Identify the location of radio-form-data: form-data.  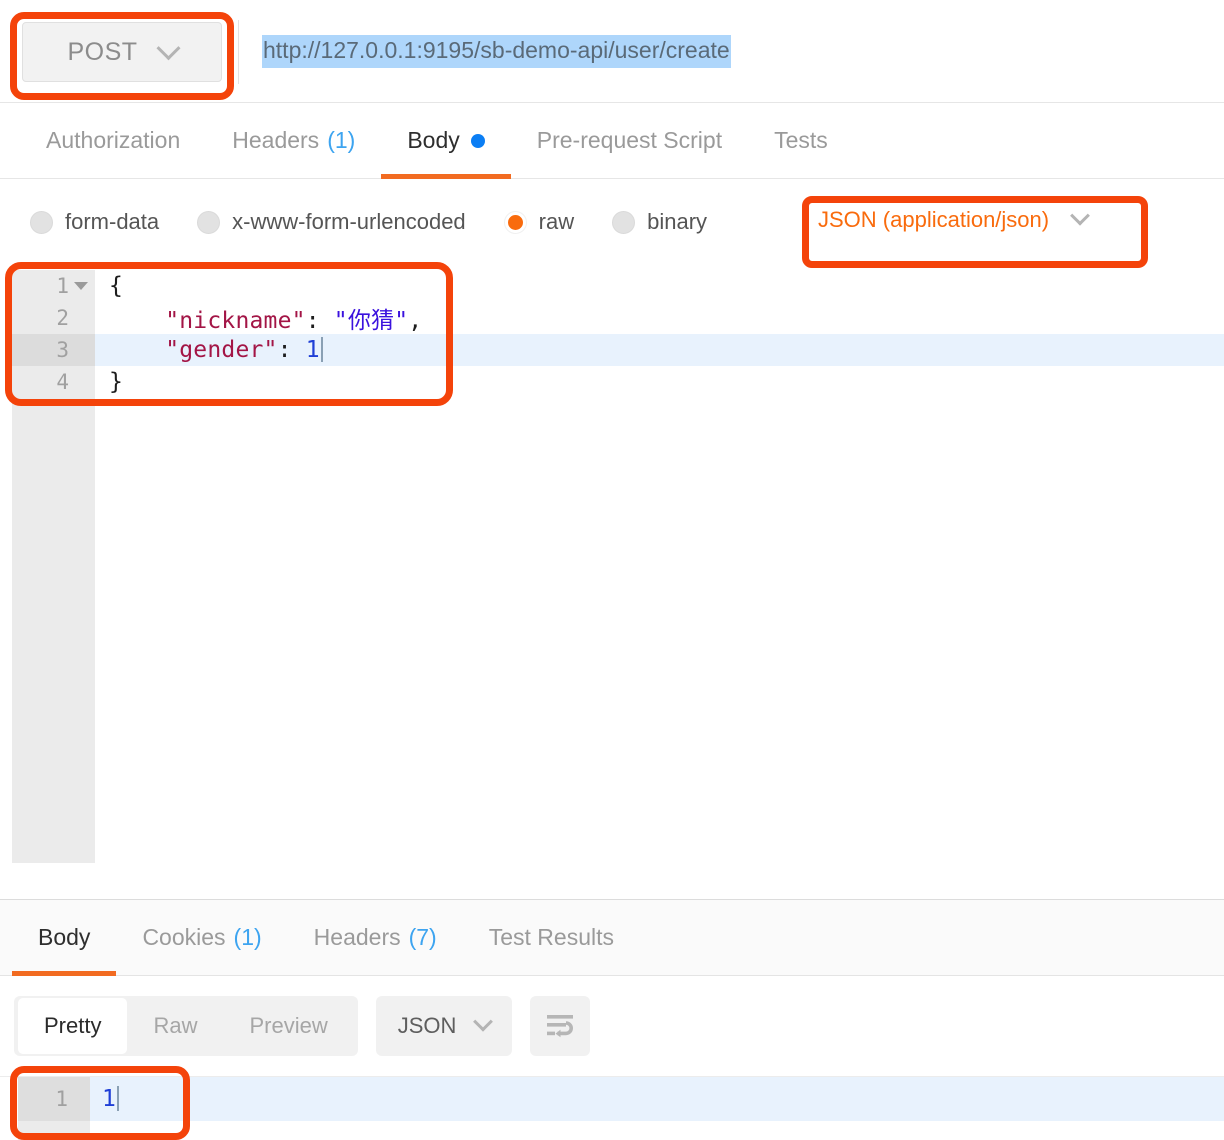
(94, 222).